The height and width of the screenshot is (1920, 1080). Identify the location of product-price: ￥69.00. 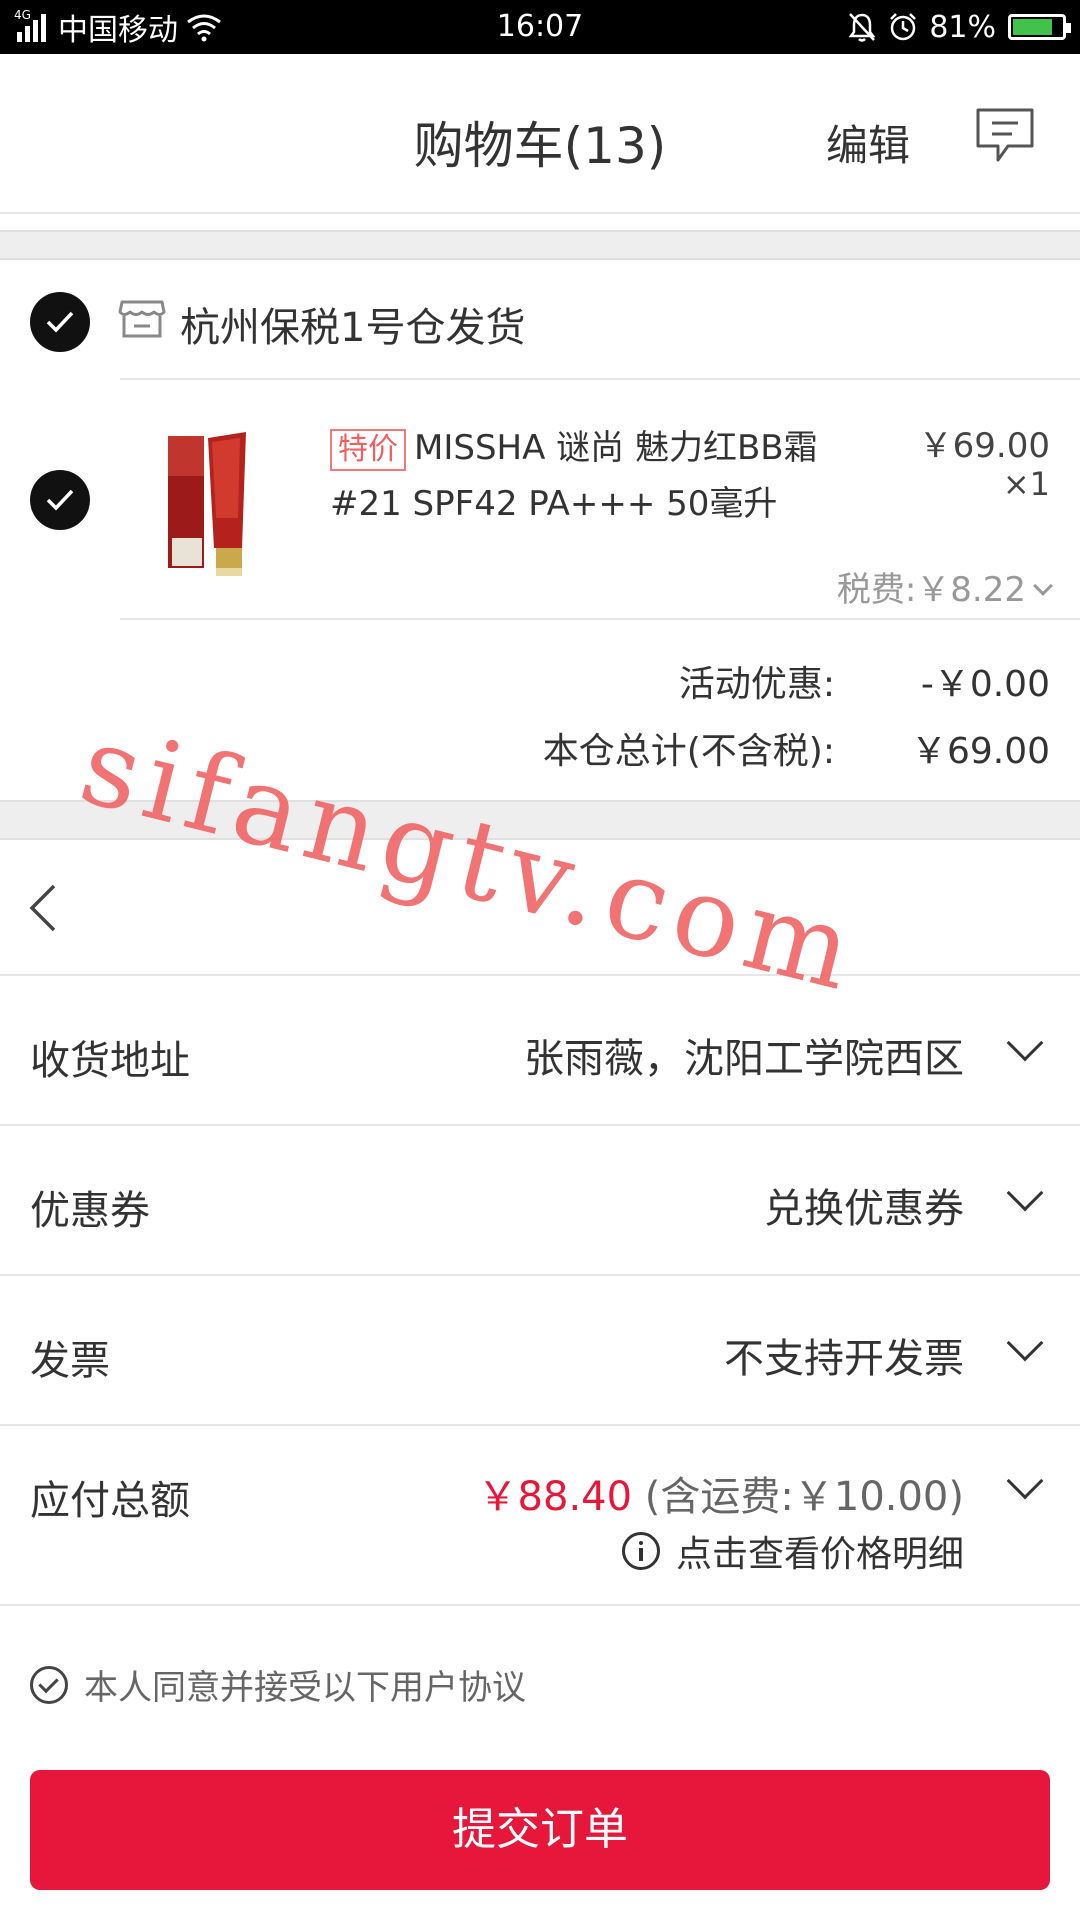
(984, 446).